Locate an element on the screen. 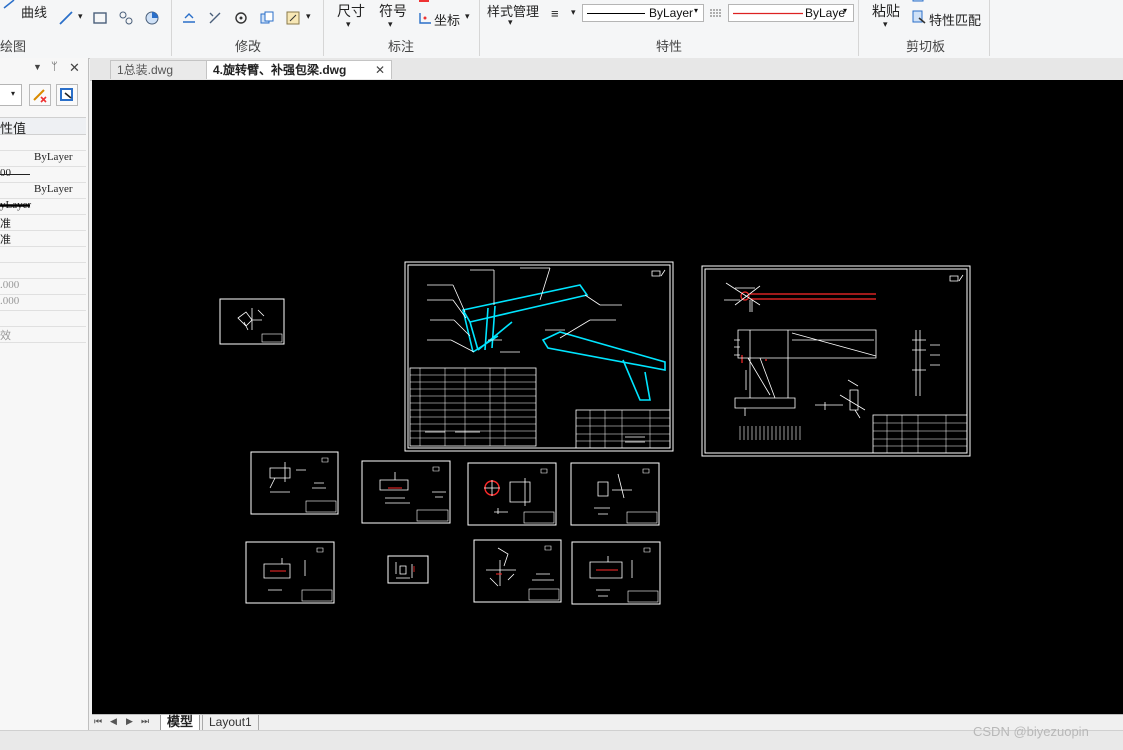 Image resolution: width=1123 pixels, height=750 pixels. quick-select-button is located at coordinates (67, 95).